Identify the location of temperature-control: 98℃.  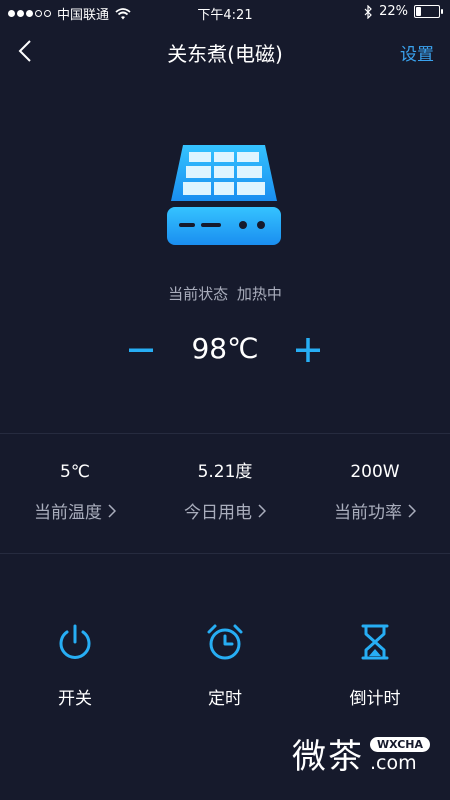
(225, 350).